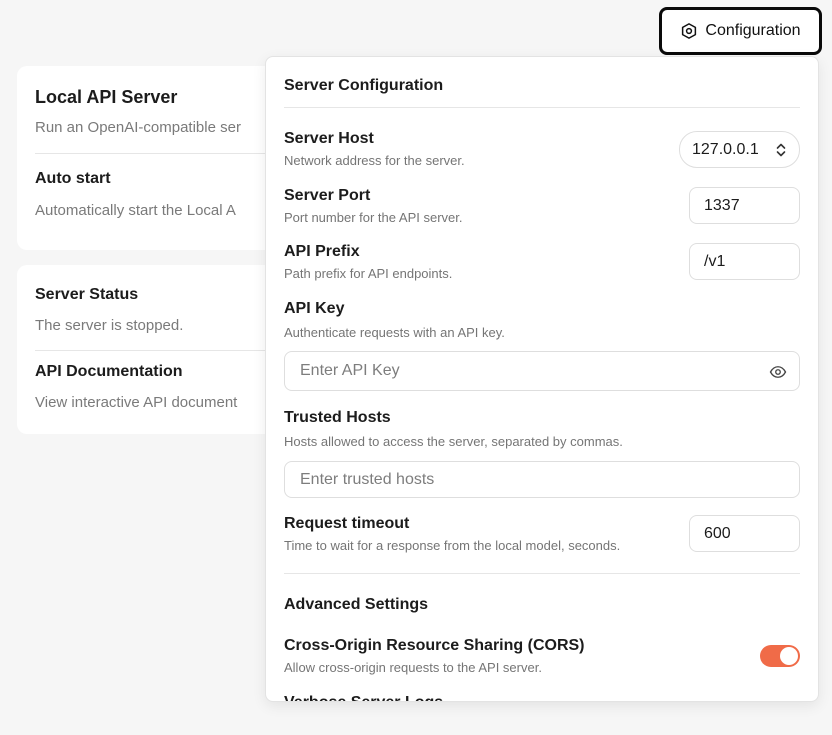  I want to click on trusted-hosts-label: Trusted Hosts, so click(337, 417).